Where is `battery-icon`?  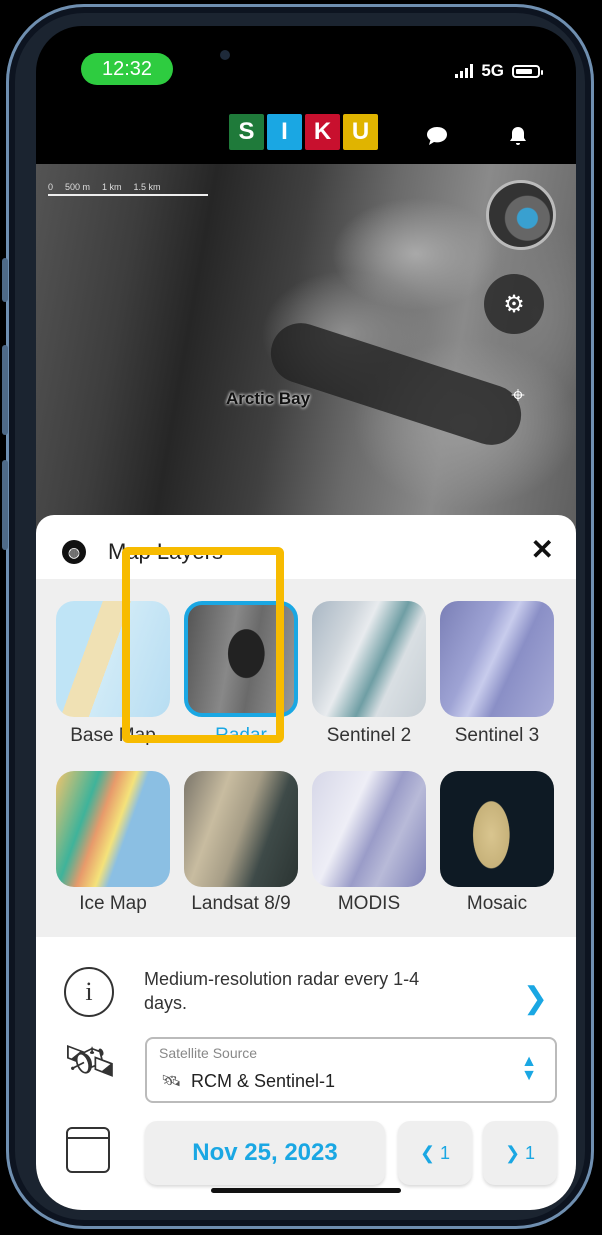 battery-icon is located at coordinates (527, 71).